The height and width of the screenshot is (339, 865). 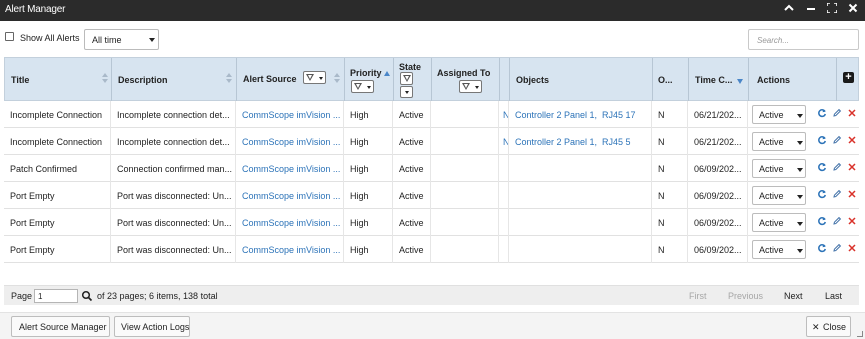 I want to click on priority-text: High, so click(x=359, y=223).